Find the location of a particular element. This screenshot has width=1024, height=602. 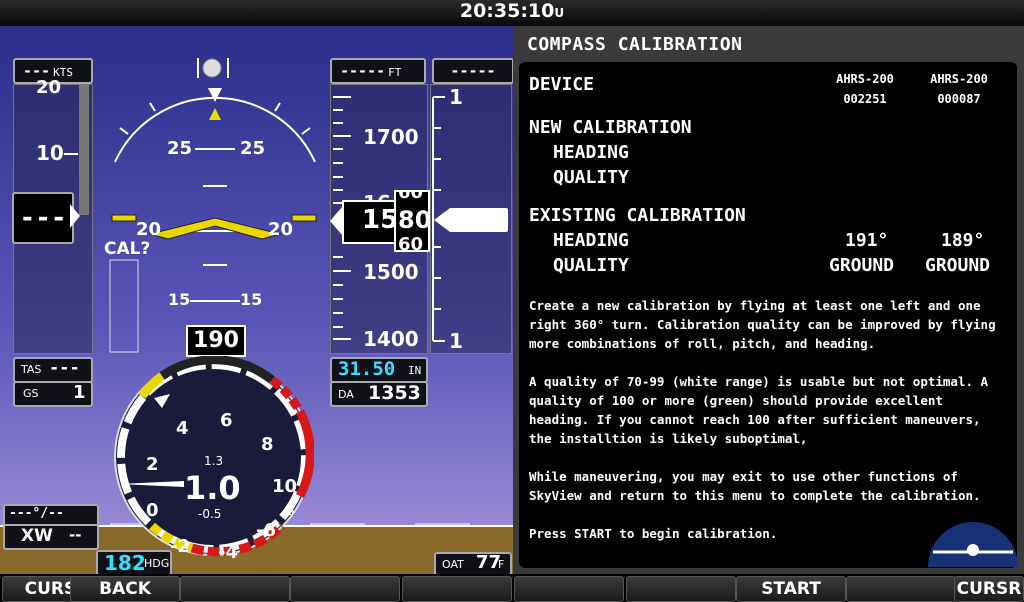

g-tick-10: 10 is located at coordinates (285, 486).